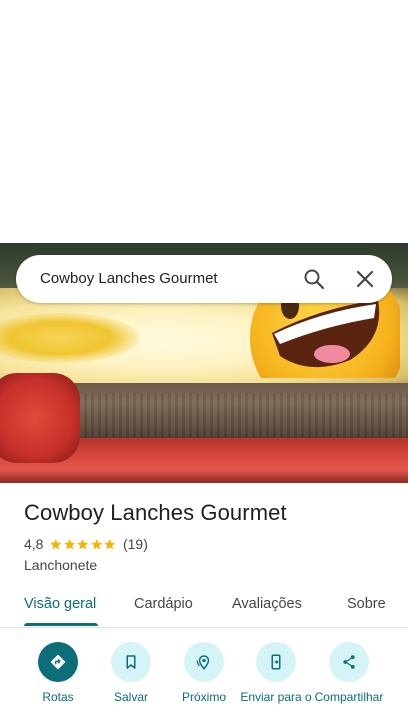  What do you see at coordinates (58, 662) in the screenshot?
I see `directions-icon` at bounding box center [58, 662].